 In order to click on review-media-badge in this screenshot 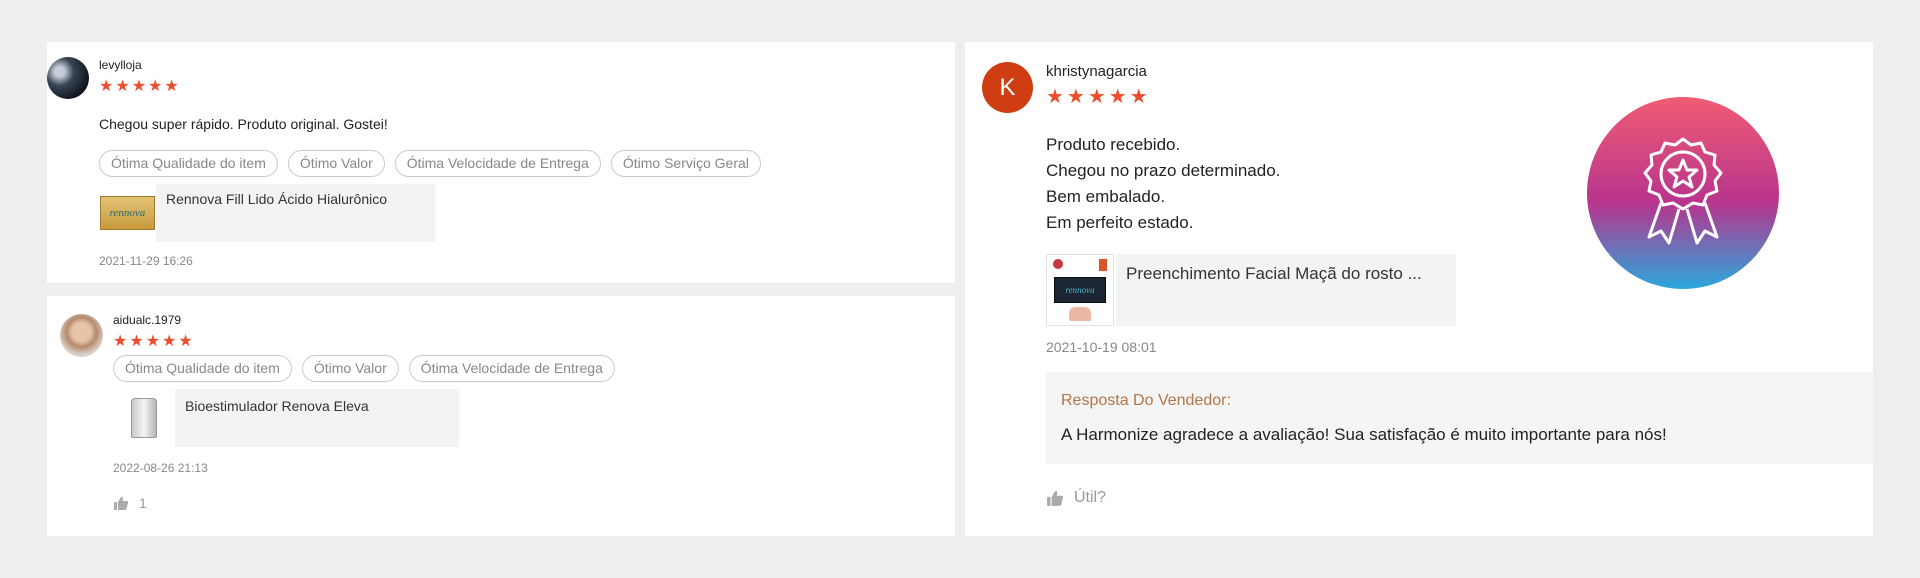, I will do `click(1683, 193)`.